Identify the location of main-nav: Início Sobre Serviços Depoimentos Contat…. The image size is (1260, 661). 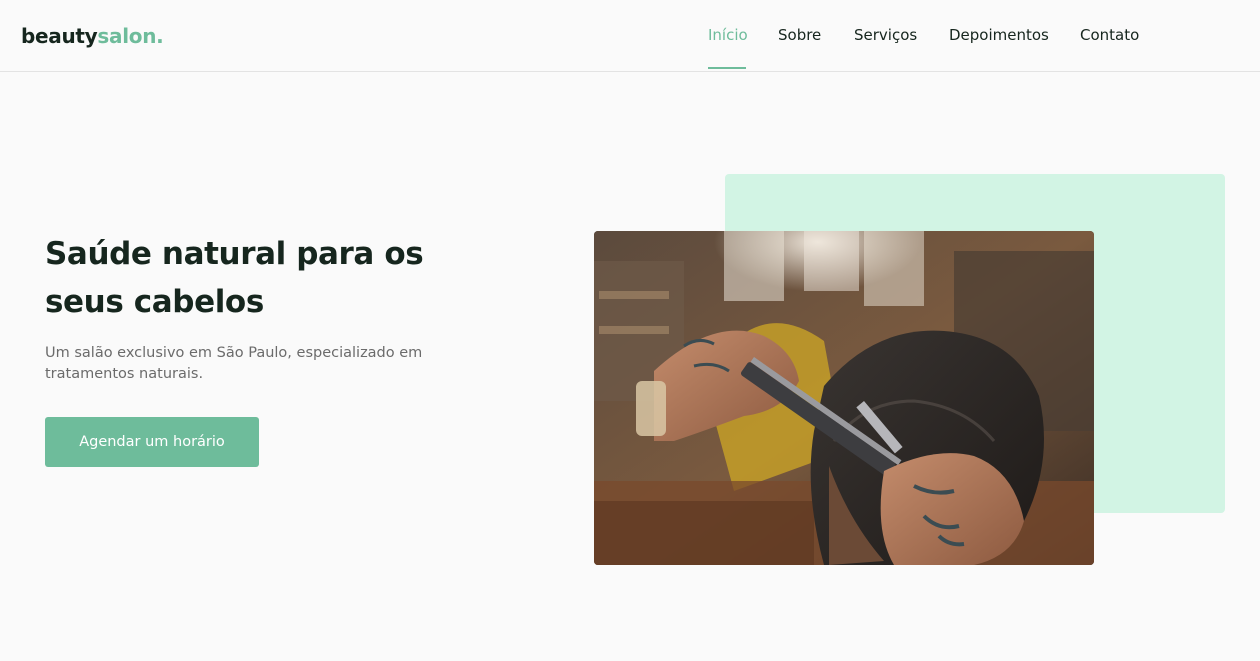
(630, 36).